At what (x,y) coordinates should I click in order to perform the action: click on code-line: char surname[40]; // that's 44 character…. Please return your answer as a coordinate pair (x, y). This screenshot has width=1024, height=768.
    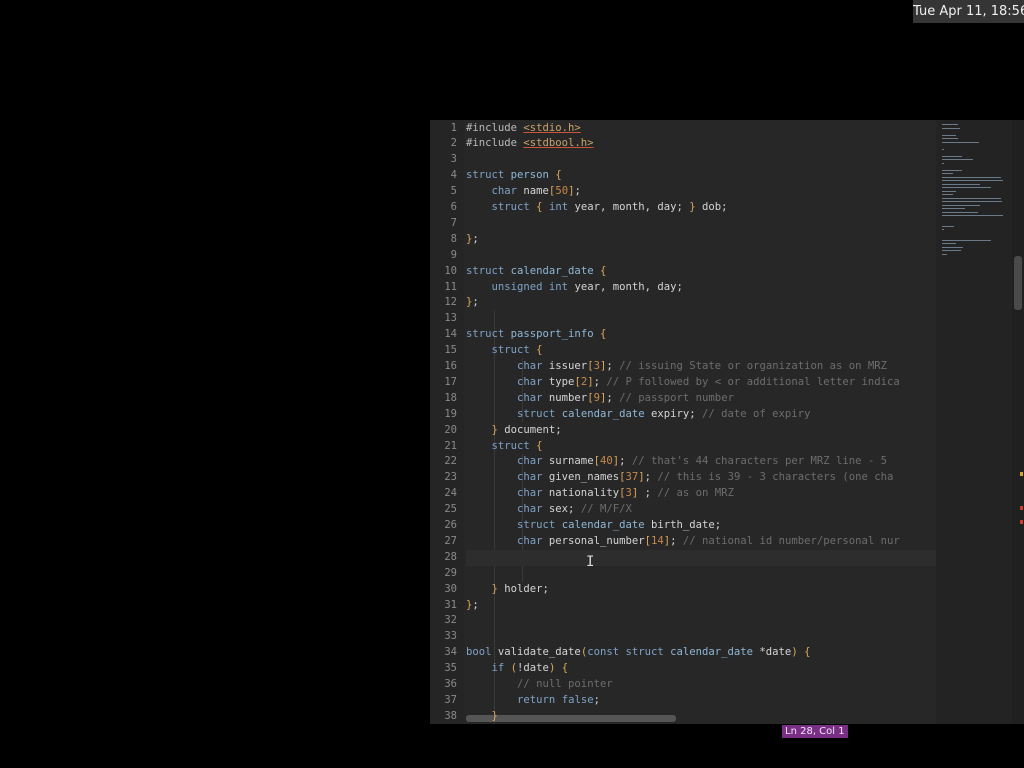
    Looking at the image, I should click on (701, 462).